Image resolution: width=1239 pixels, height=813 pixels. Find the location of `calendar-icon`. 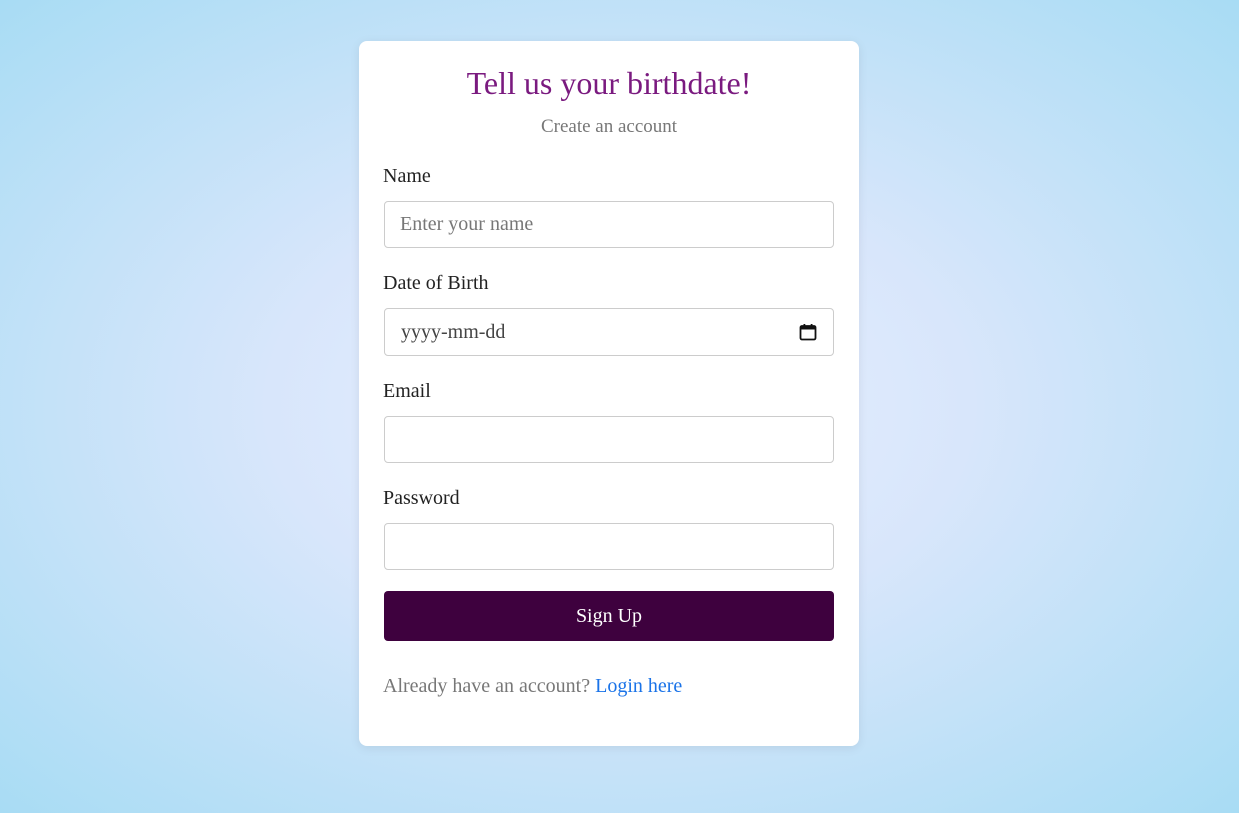

calendar-icon is located at coordinates (808, 332).